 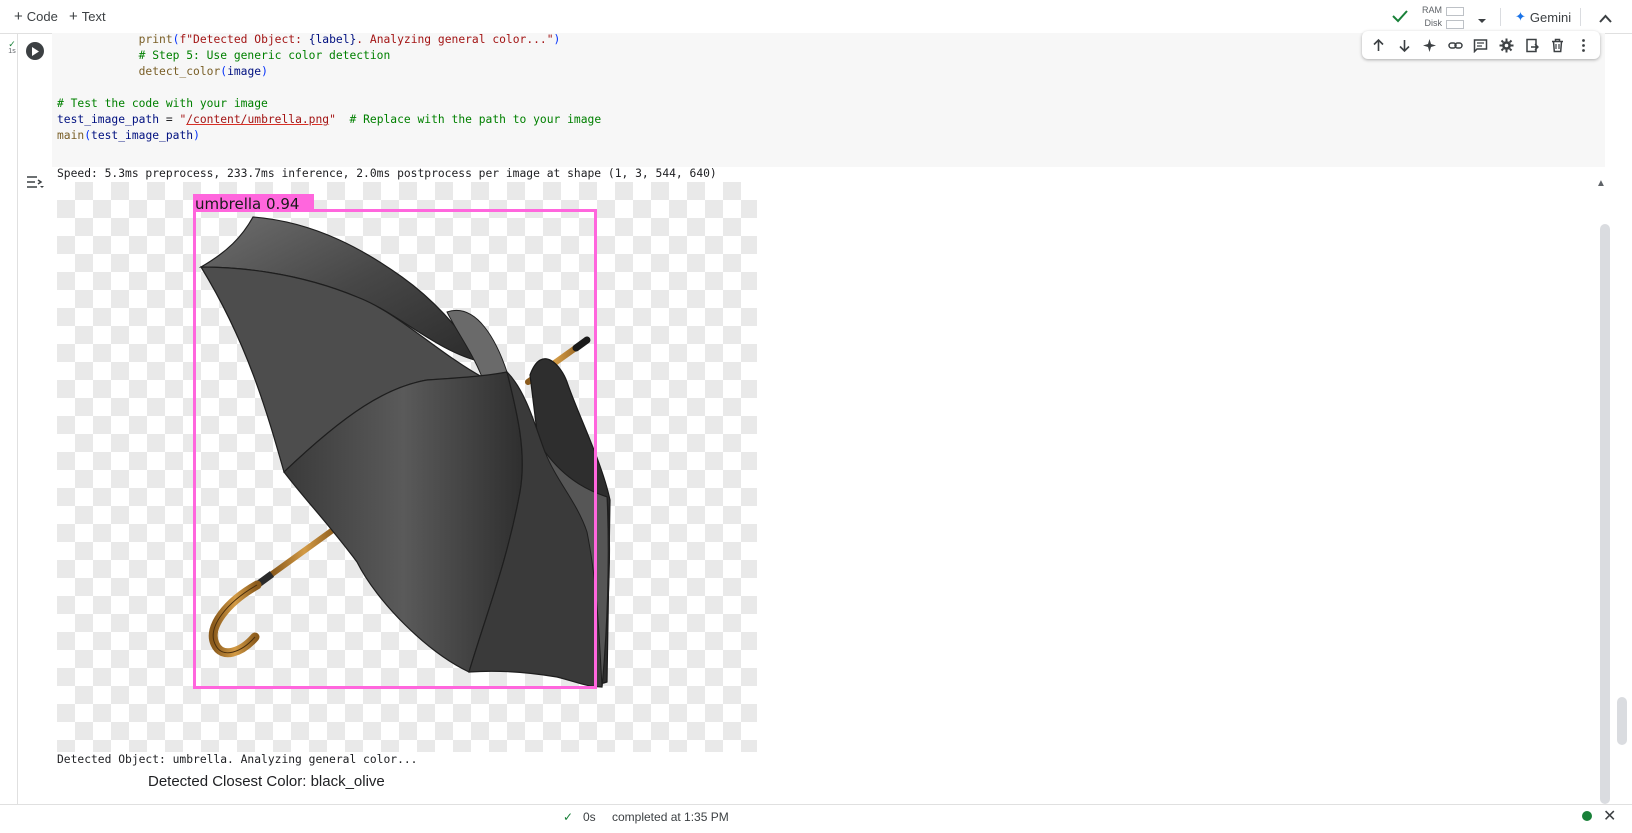 What do you see at coordinates (42, 16) in the screenshot?
I see `add-code-label: Code` at bounding box center [42, 16].